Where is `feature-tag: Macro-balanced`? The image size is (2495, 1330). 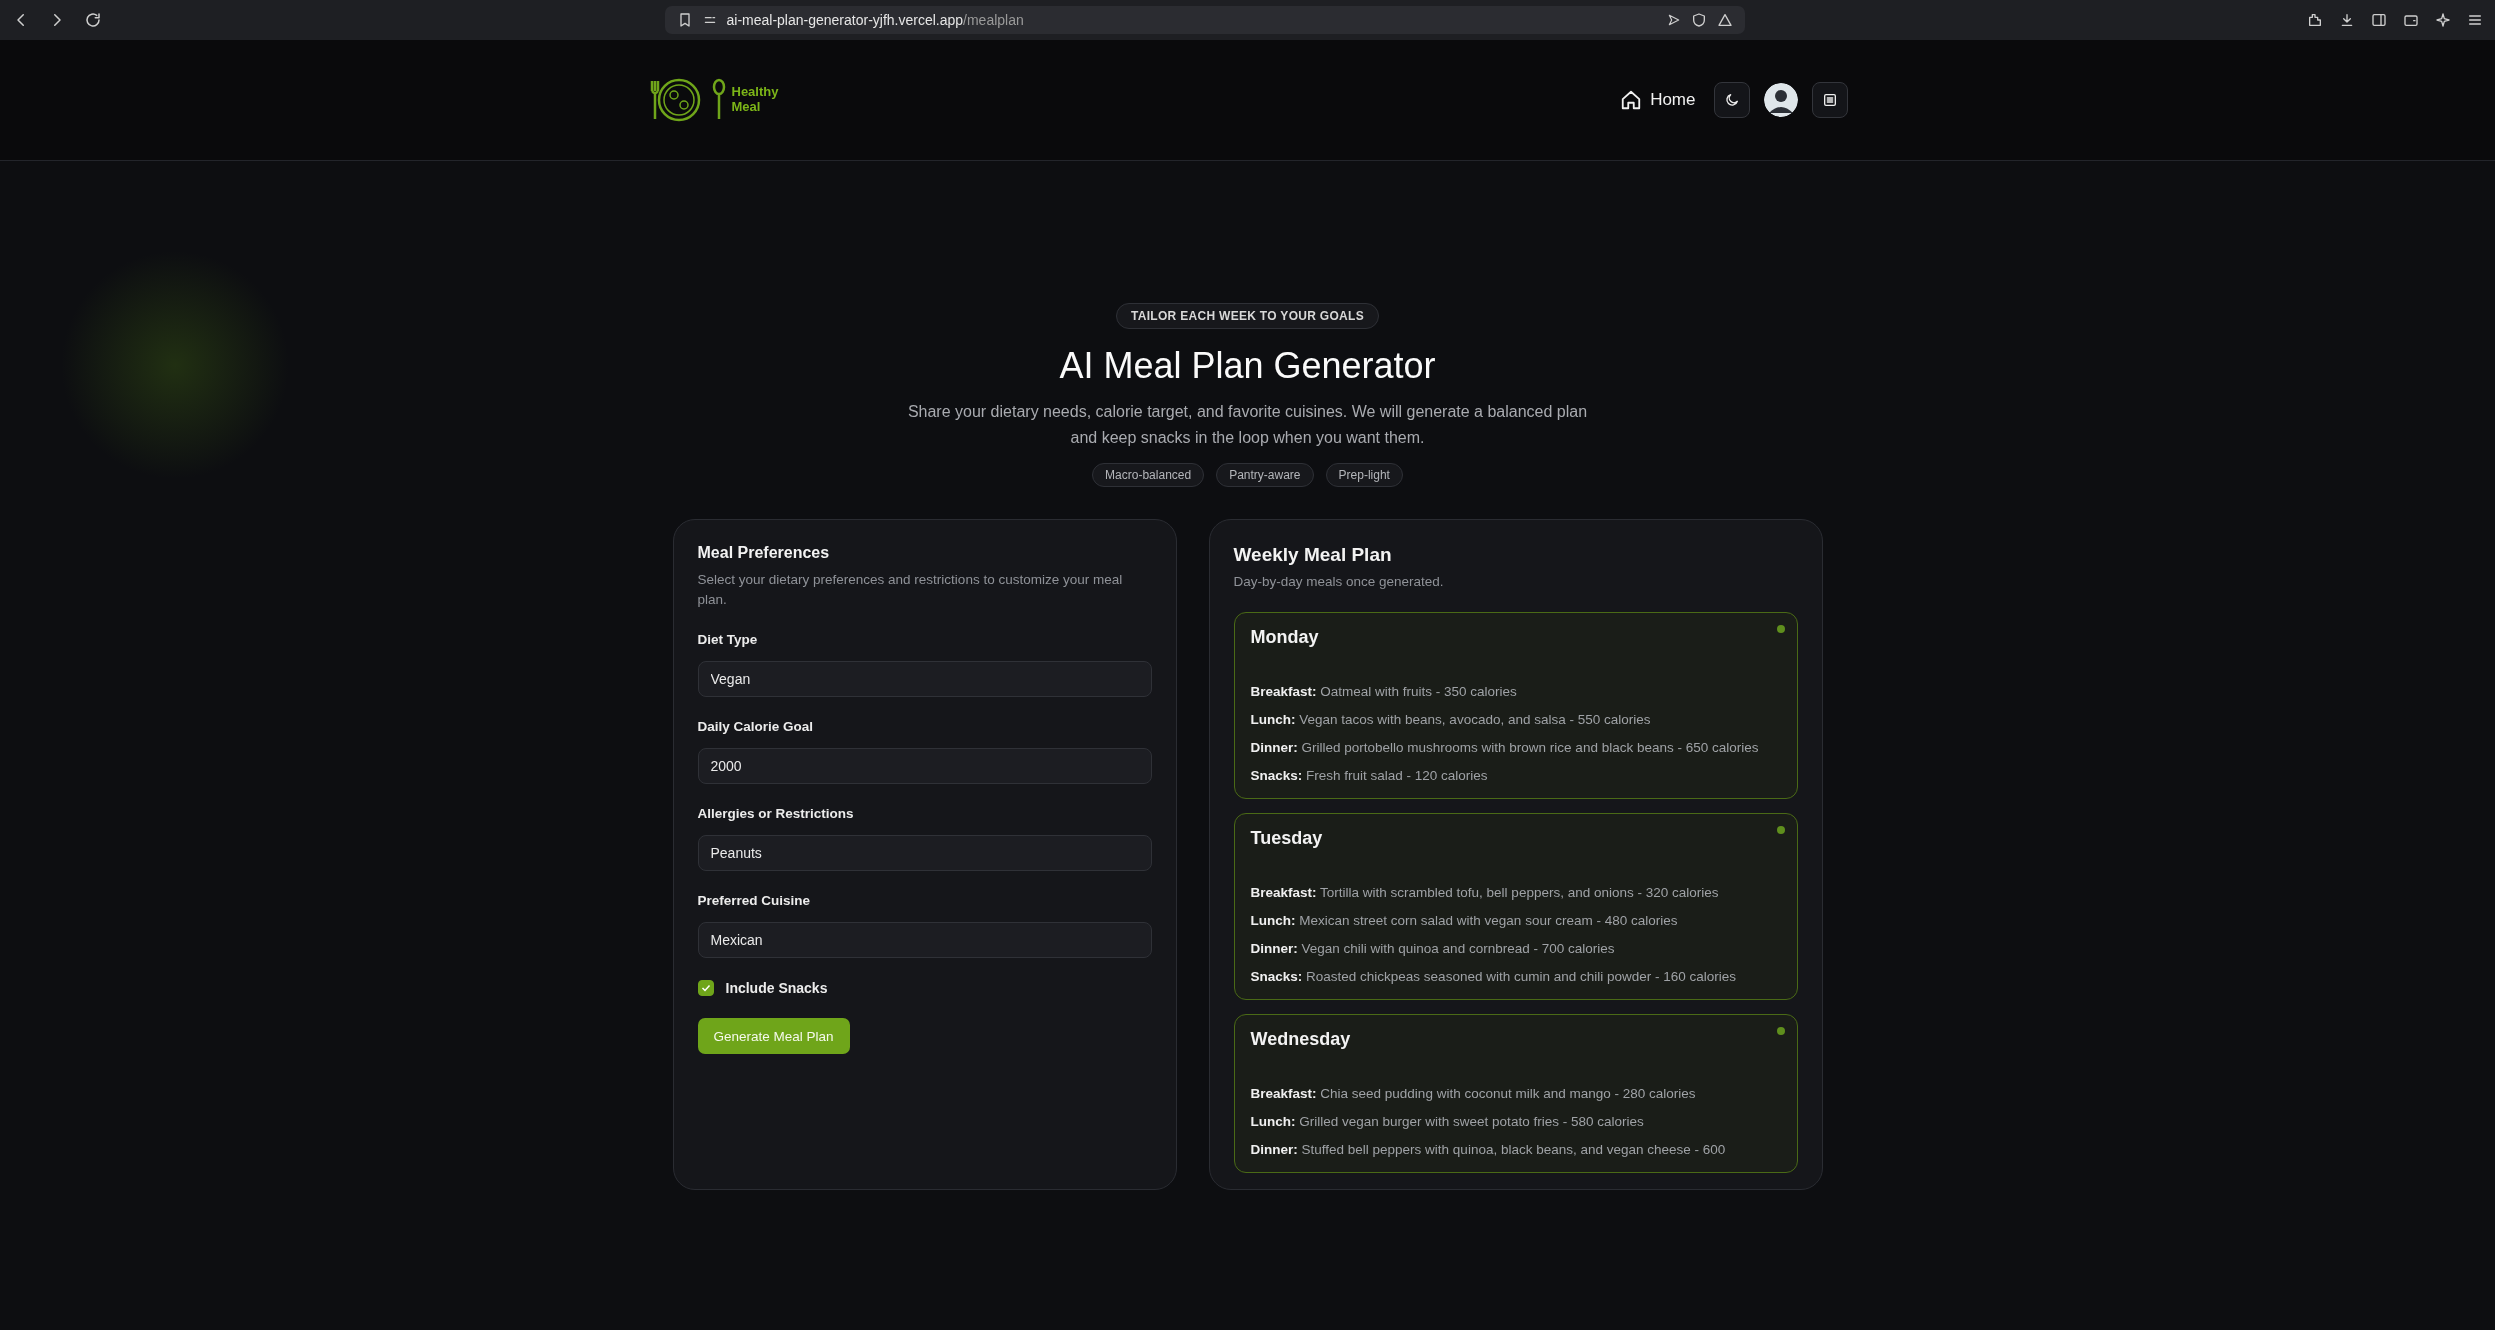 feature-tag: Macro-balanced is located at coordinates (1148, 475).